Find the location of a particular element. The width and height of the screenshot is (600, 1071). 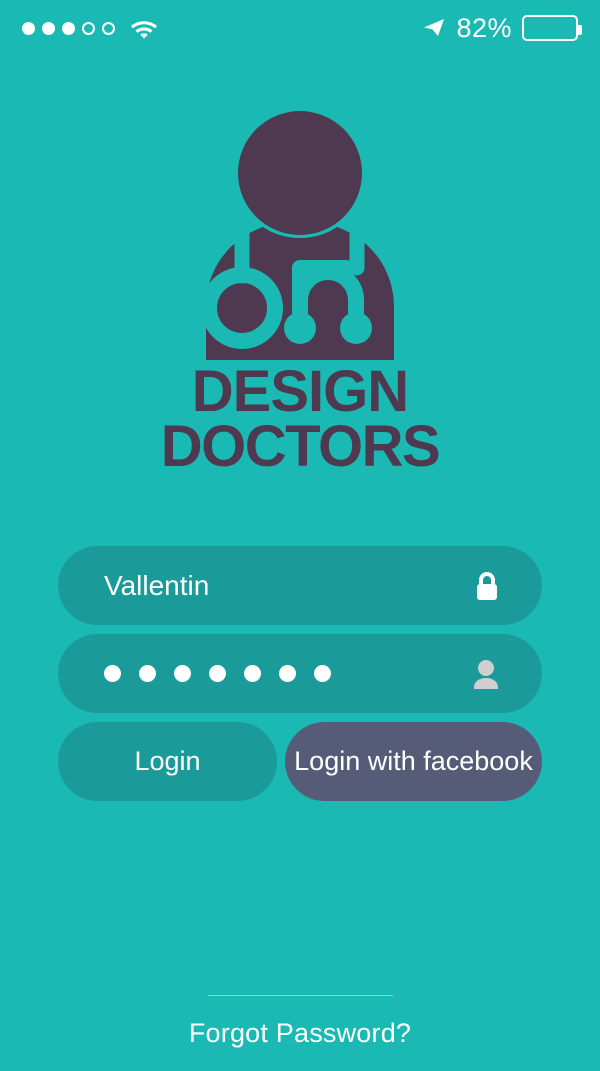

username-value: Vallentin is located at coordinates (157, 585).